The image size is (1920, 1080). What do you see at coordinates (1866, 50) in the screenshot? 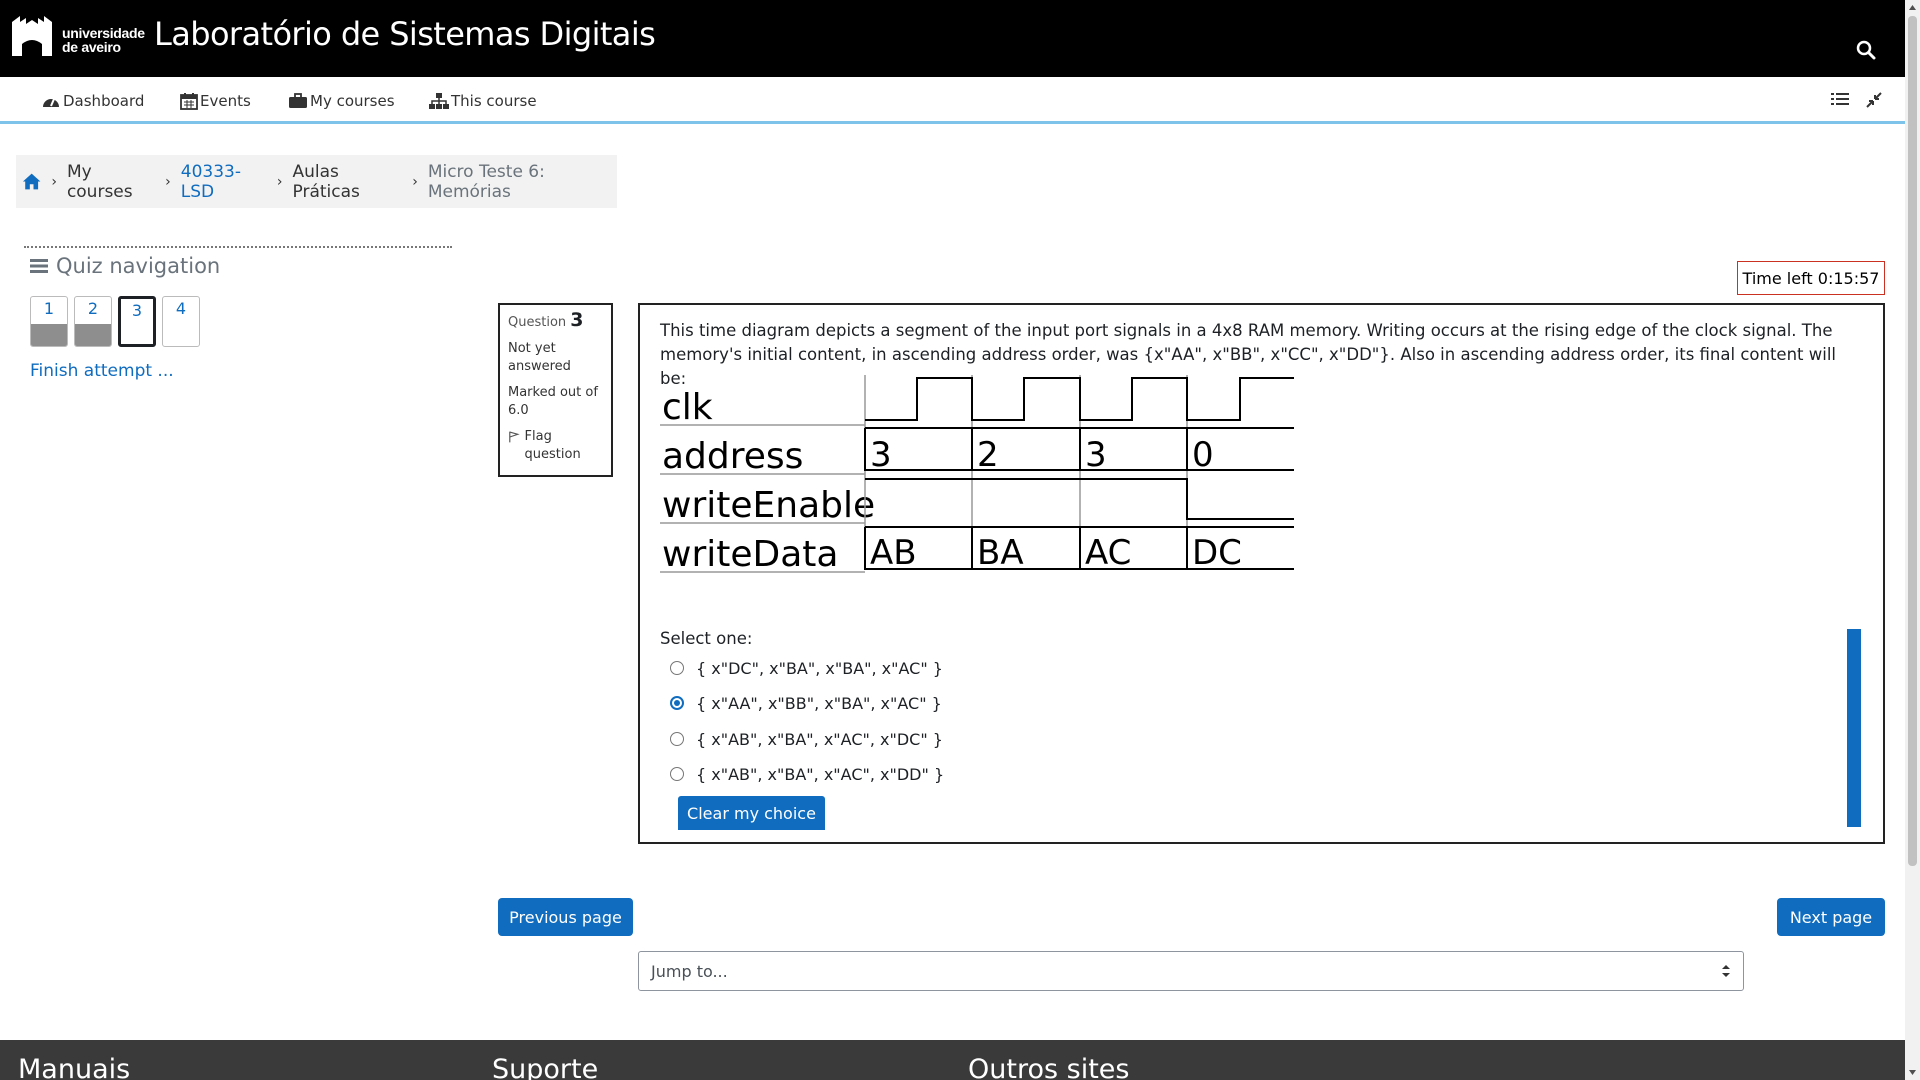
I see `search-icon` at bounding box center [1866, 50].